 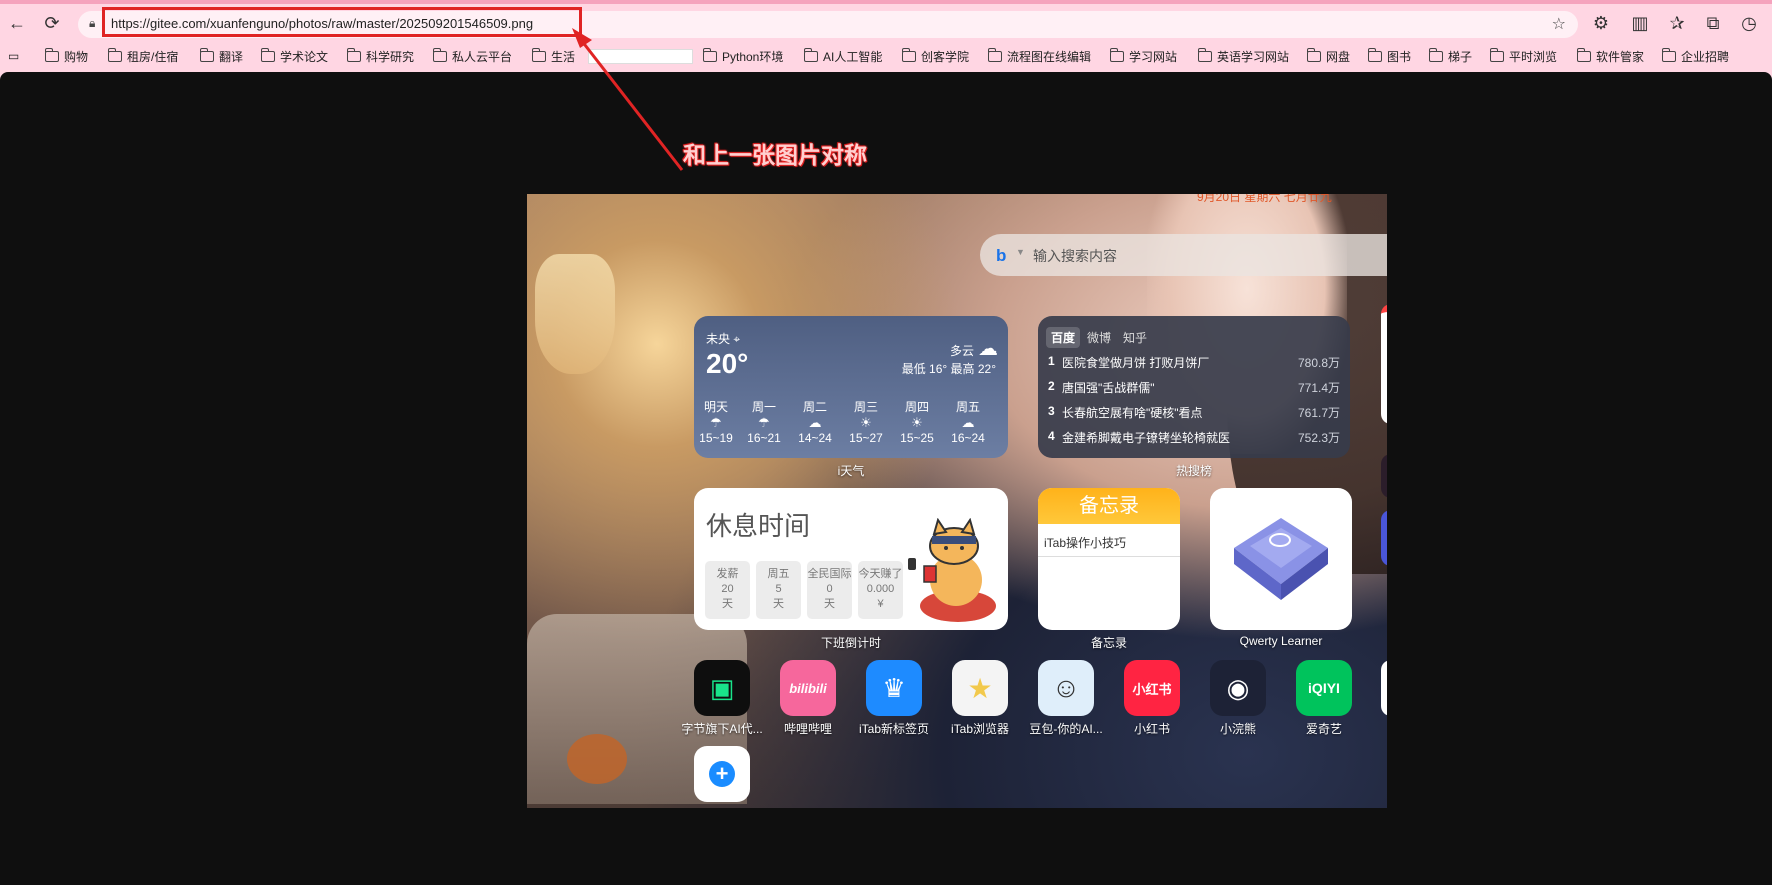 I want to click on countdown-box: 周五 5 天, so click(x=778, y=590).